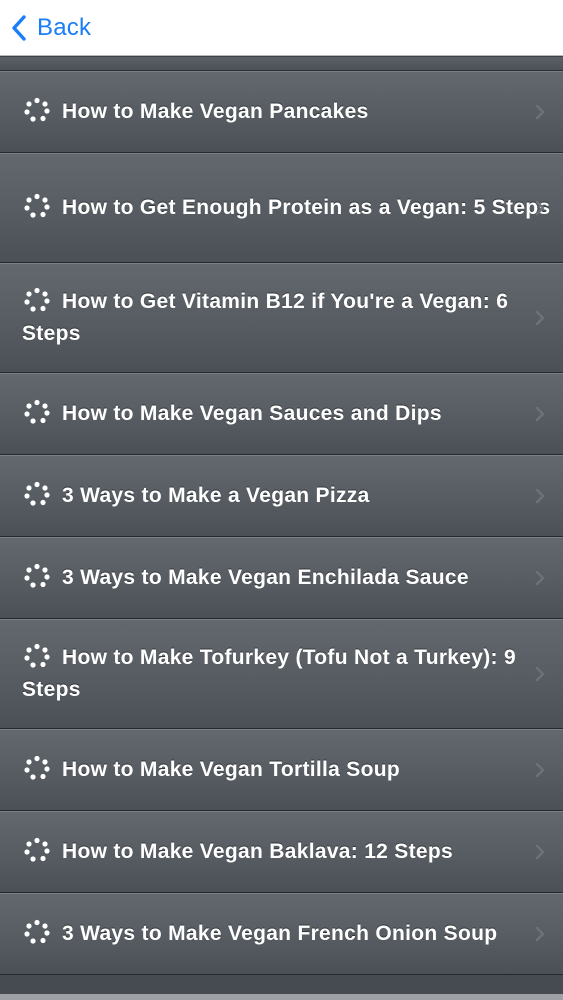 Image resolution: width=563 pixels, height=1000 pixels. I want to click on list-top-edge, so click(281, 64).